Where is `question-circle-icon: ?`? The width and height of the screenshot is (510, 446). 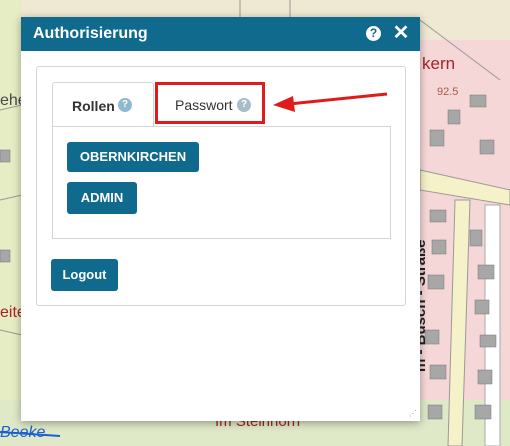 question-circle-icon: ? is located at coordinates (373, 33).